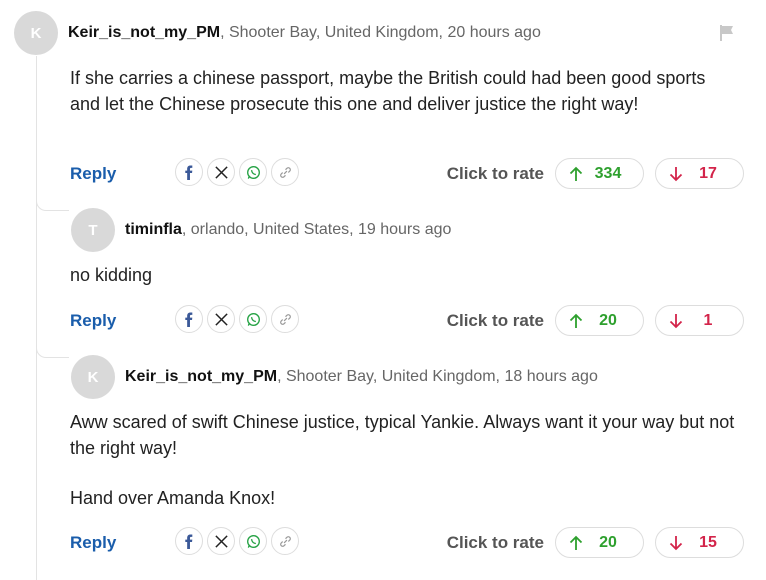 Image resolution: width=766 pixels, height=580 pixels. What do you see at coordinates (111, 275) in the screenshot?
I see `comment-paragraph: no kidding` at bounding box center [111, 275].